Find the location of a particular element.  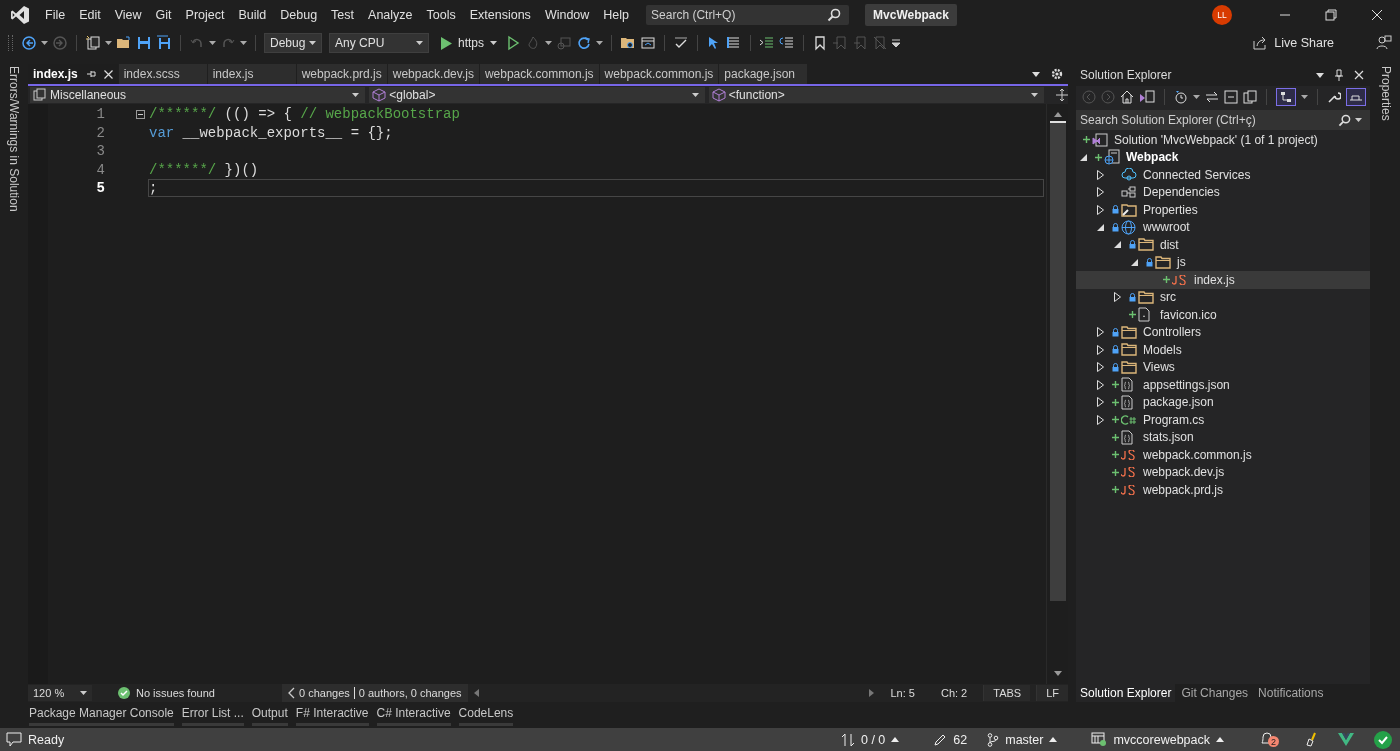

overflow-icon is located at coordinates (896, 43).